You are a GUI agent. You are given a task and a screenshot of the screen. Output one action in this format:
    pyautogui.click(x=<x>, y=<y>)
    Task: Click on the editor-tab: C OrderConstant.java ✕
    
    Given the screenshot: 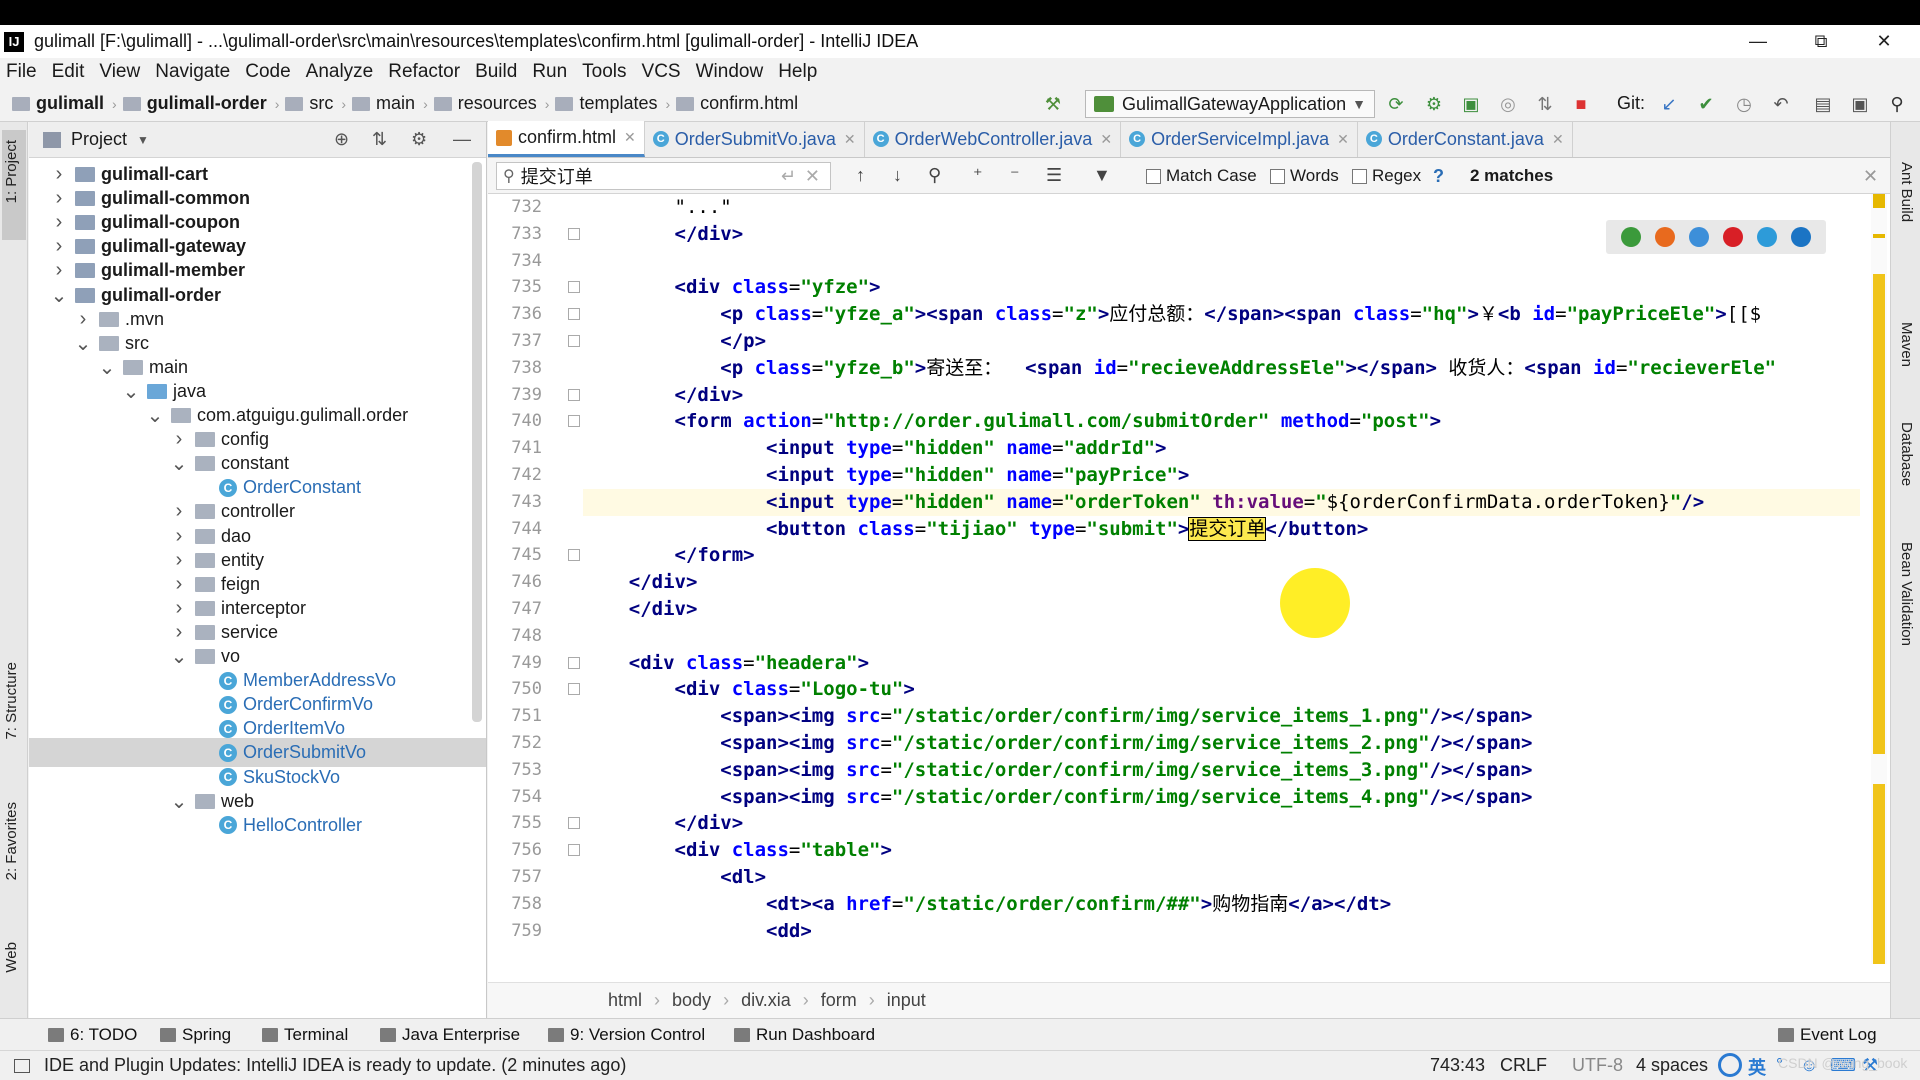 What is the action you would take?
    pyautogui.click(x=1465, y=139)
    